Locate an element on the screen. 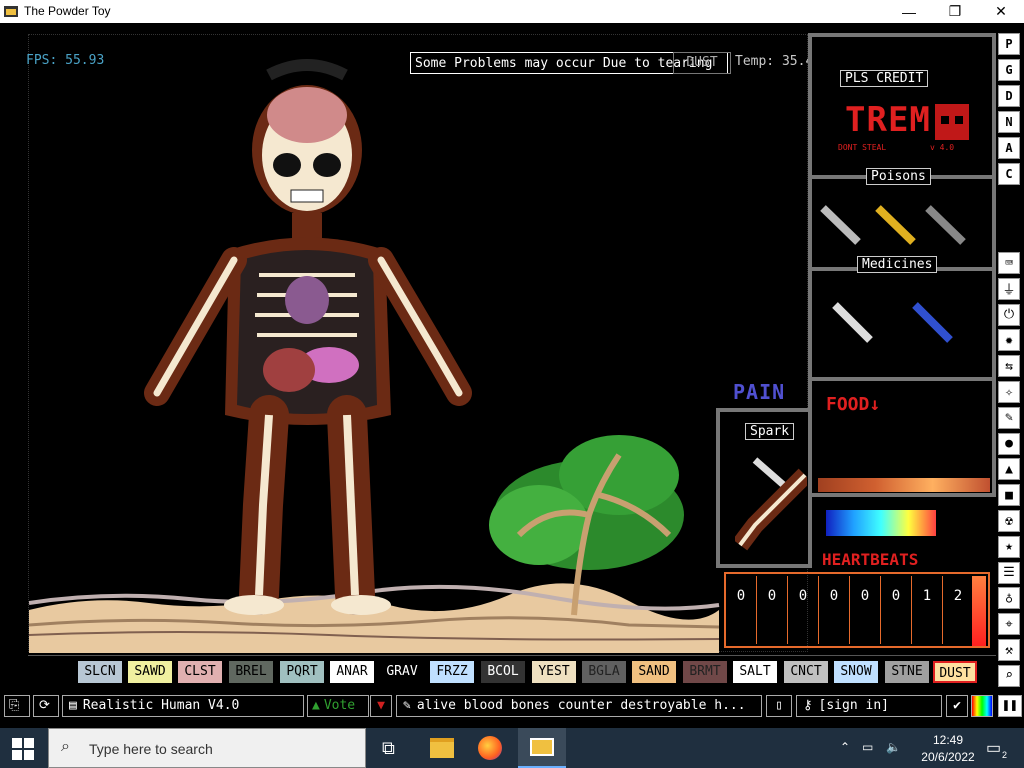 This screenshot has width=1024, height=768. power-icon: ⏻ is located at coordinates (1009, 314).